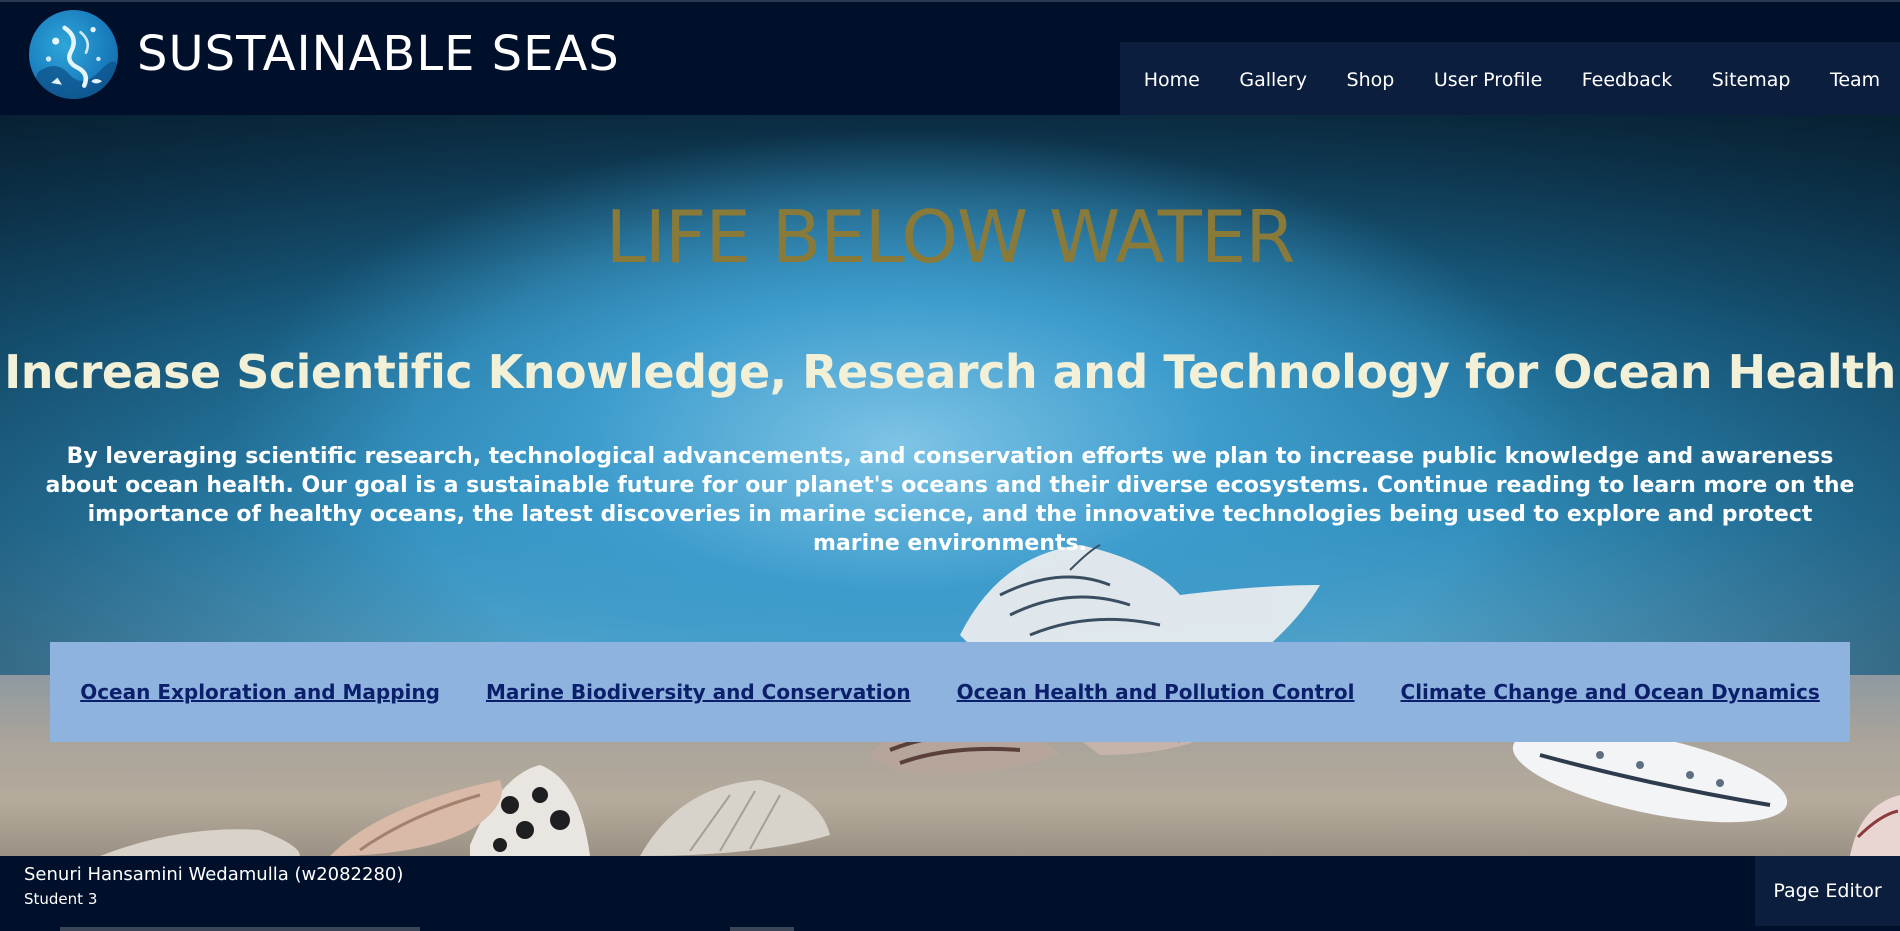 The image size is (1900, 931). Describe the element at coordinates (950, 237) in the screenshot. I see `hero-title: LIFE BELOW WATER` at that location.